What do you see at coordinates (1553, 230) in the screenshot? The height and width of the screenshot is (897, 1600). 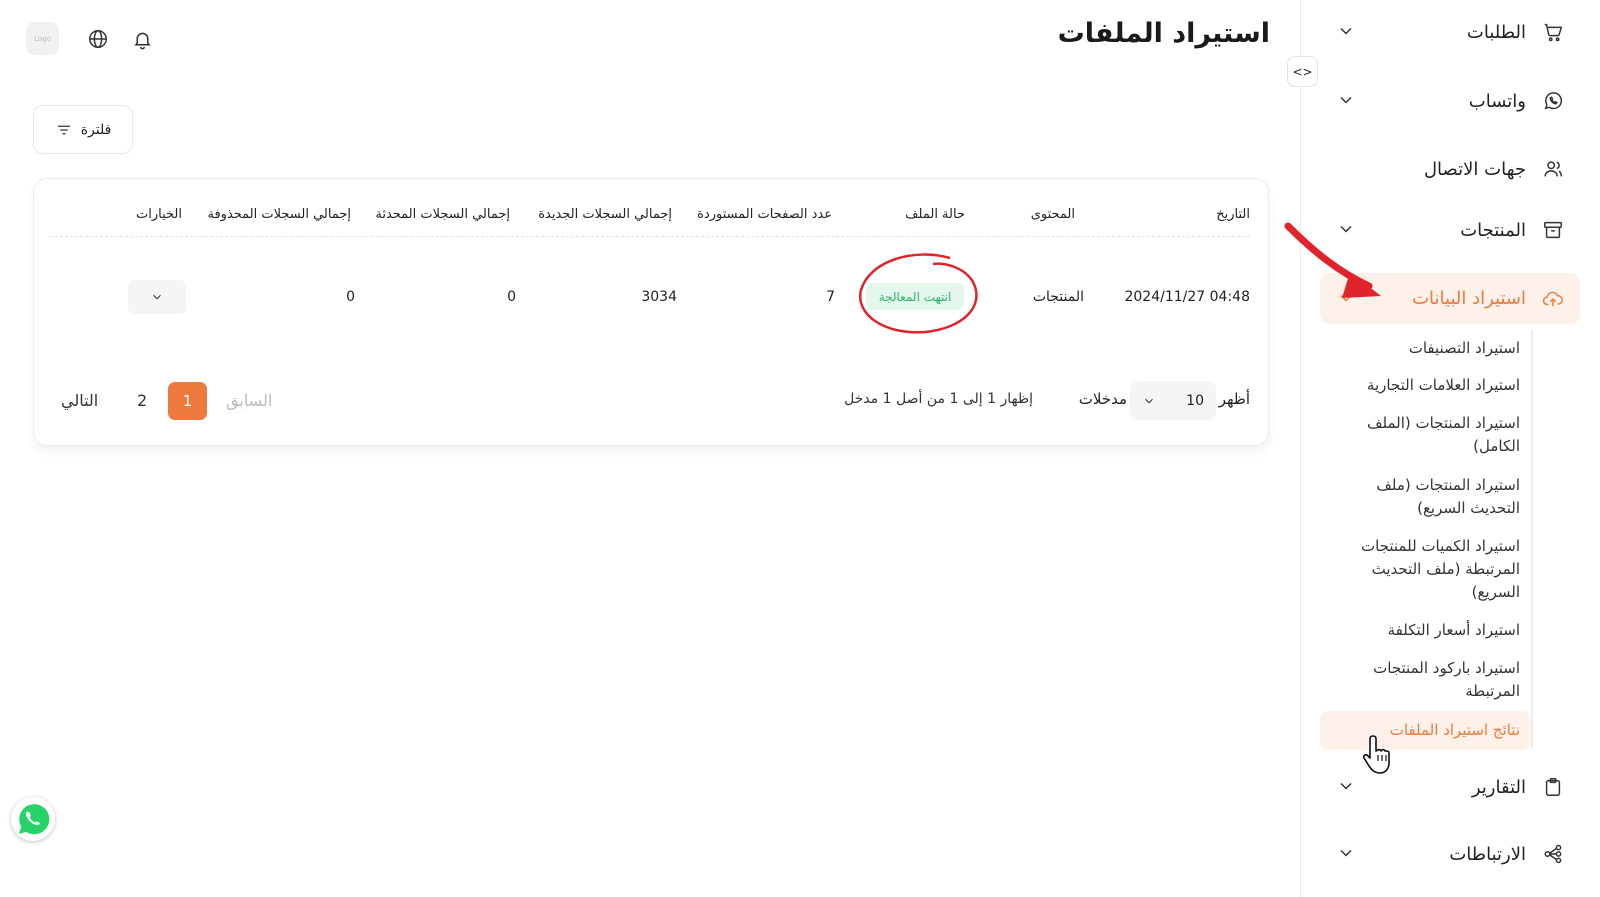 I see `archive-icon` at bounding box center [1553, 230].